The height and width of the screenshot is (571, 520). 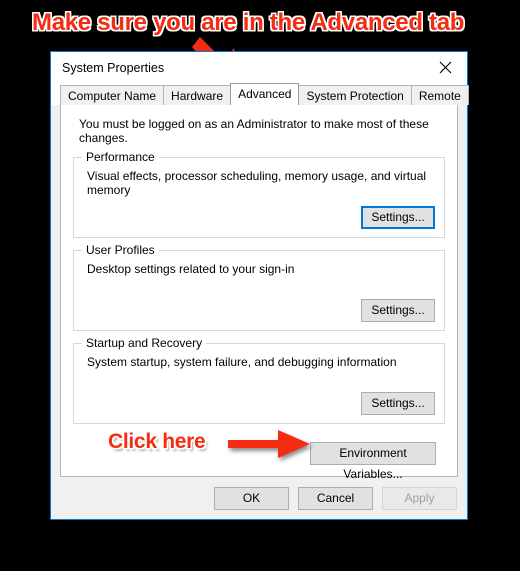 What do you see at coordinates (355, 95) in the screenshot?
I see `tab-system-protection: System Protection` at bounding box center [355, 95].